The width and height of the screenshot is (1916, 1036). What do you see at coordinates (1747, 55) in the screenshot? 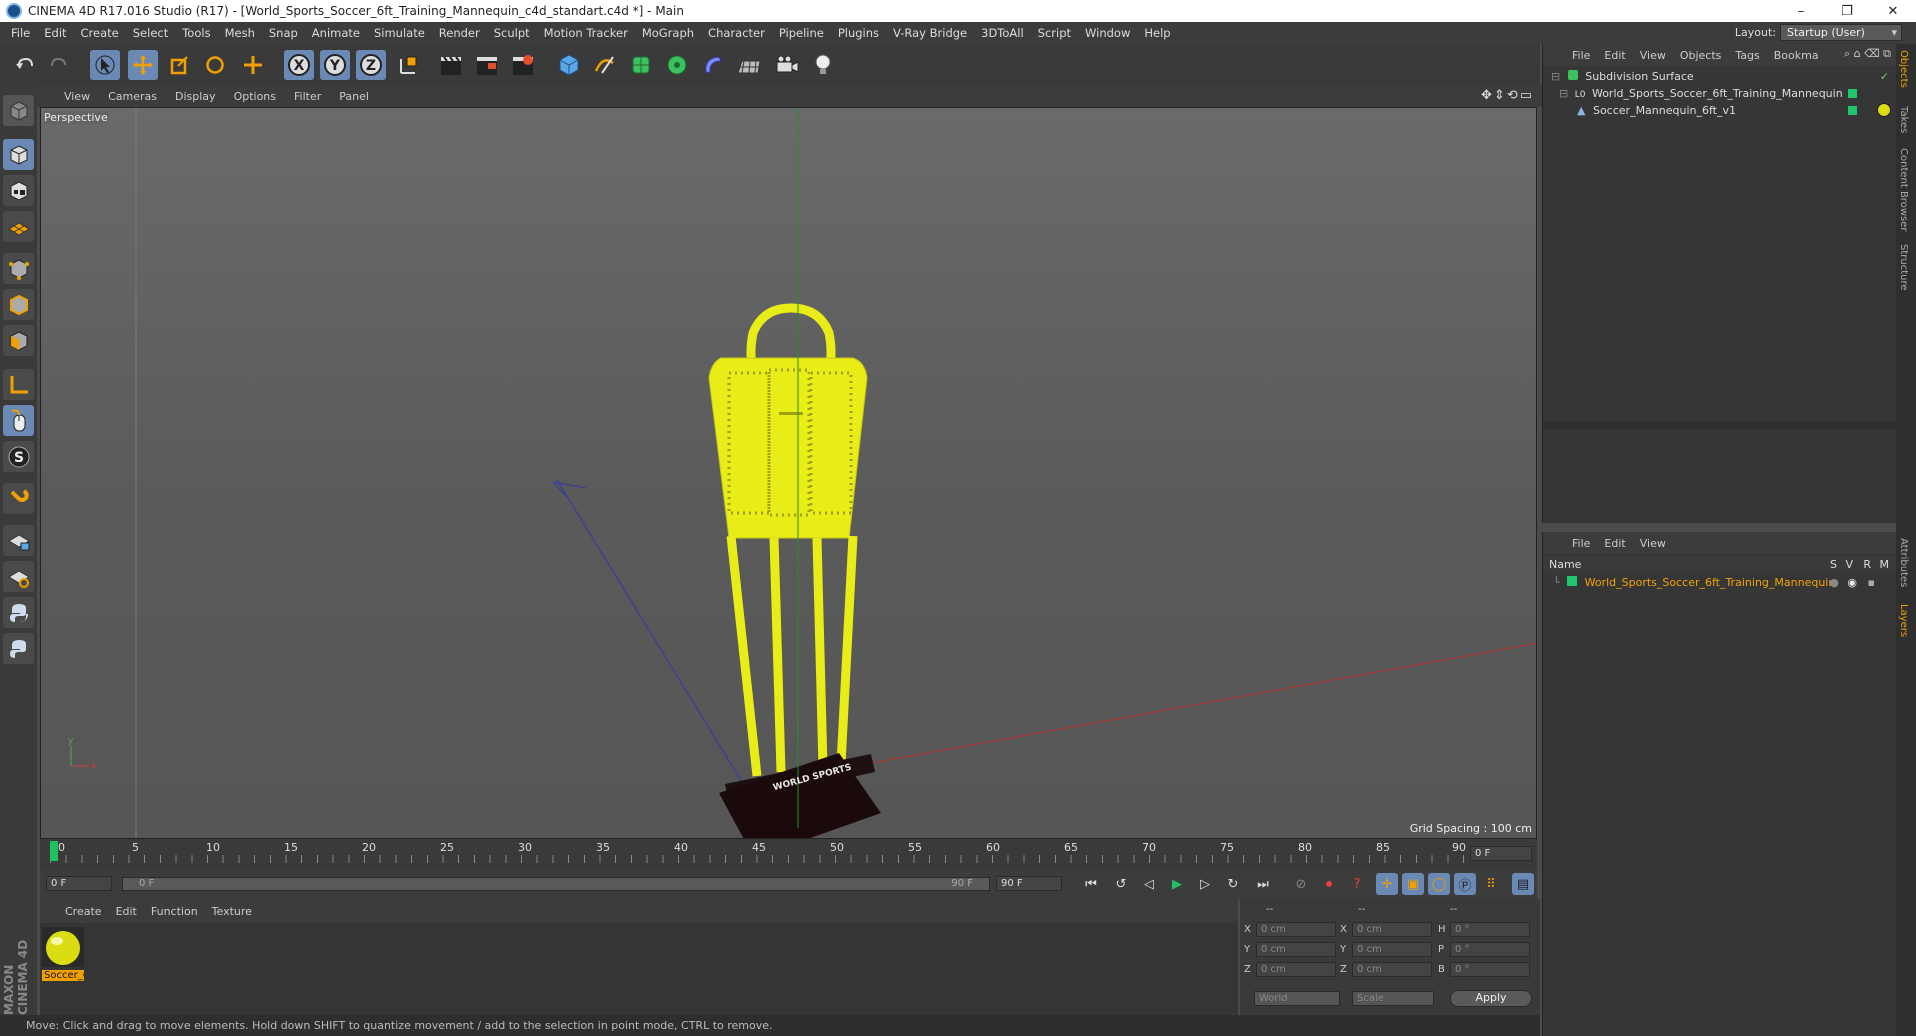
I see `object-menu-tags: Tags` at bounding box center [1747, 55].